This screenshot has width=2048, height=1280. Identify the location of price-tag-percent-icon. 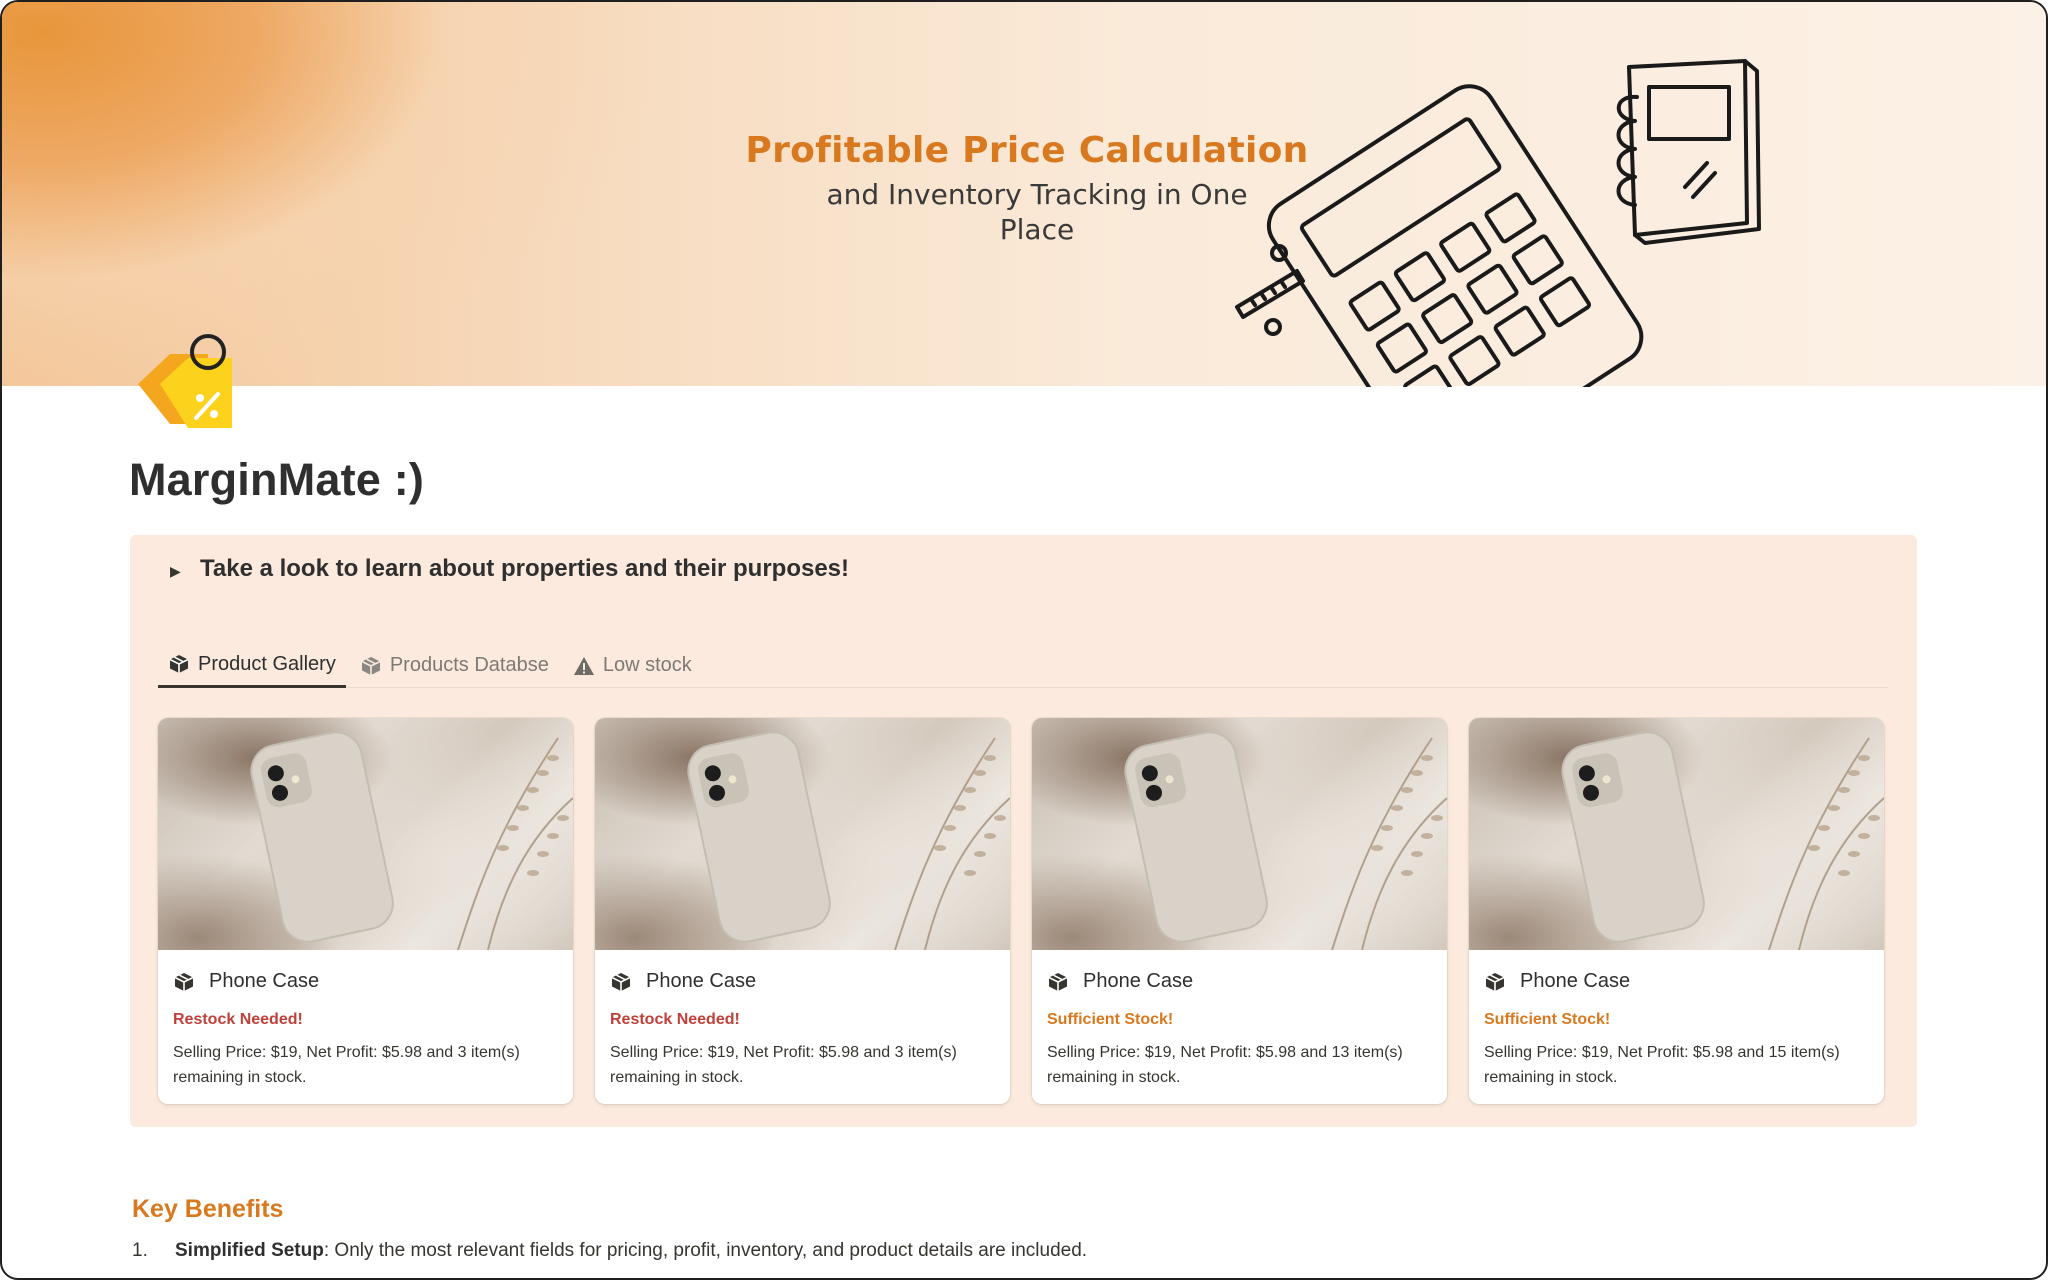
(185, 381).